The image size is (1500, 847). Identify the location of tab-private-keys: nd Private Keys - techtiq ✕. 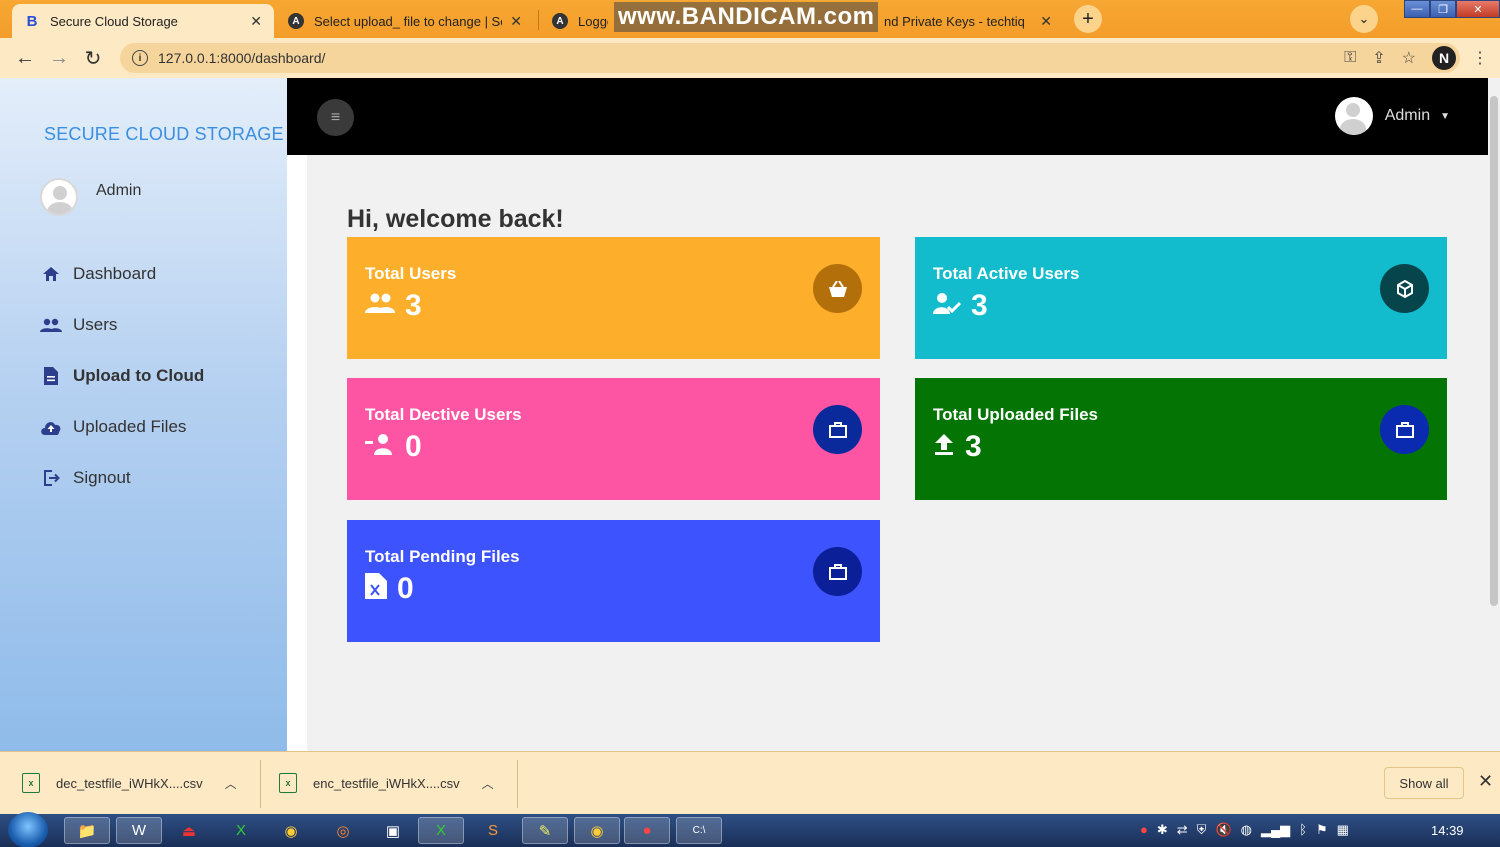
(968, 21).